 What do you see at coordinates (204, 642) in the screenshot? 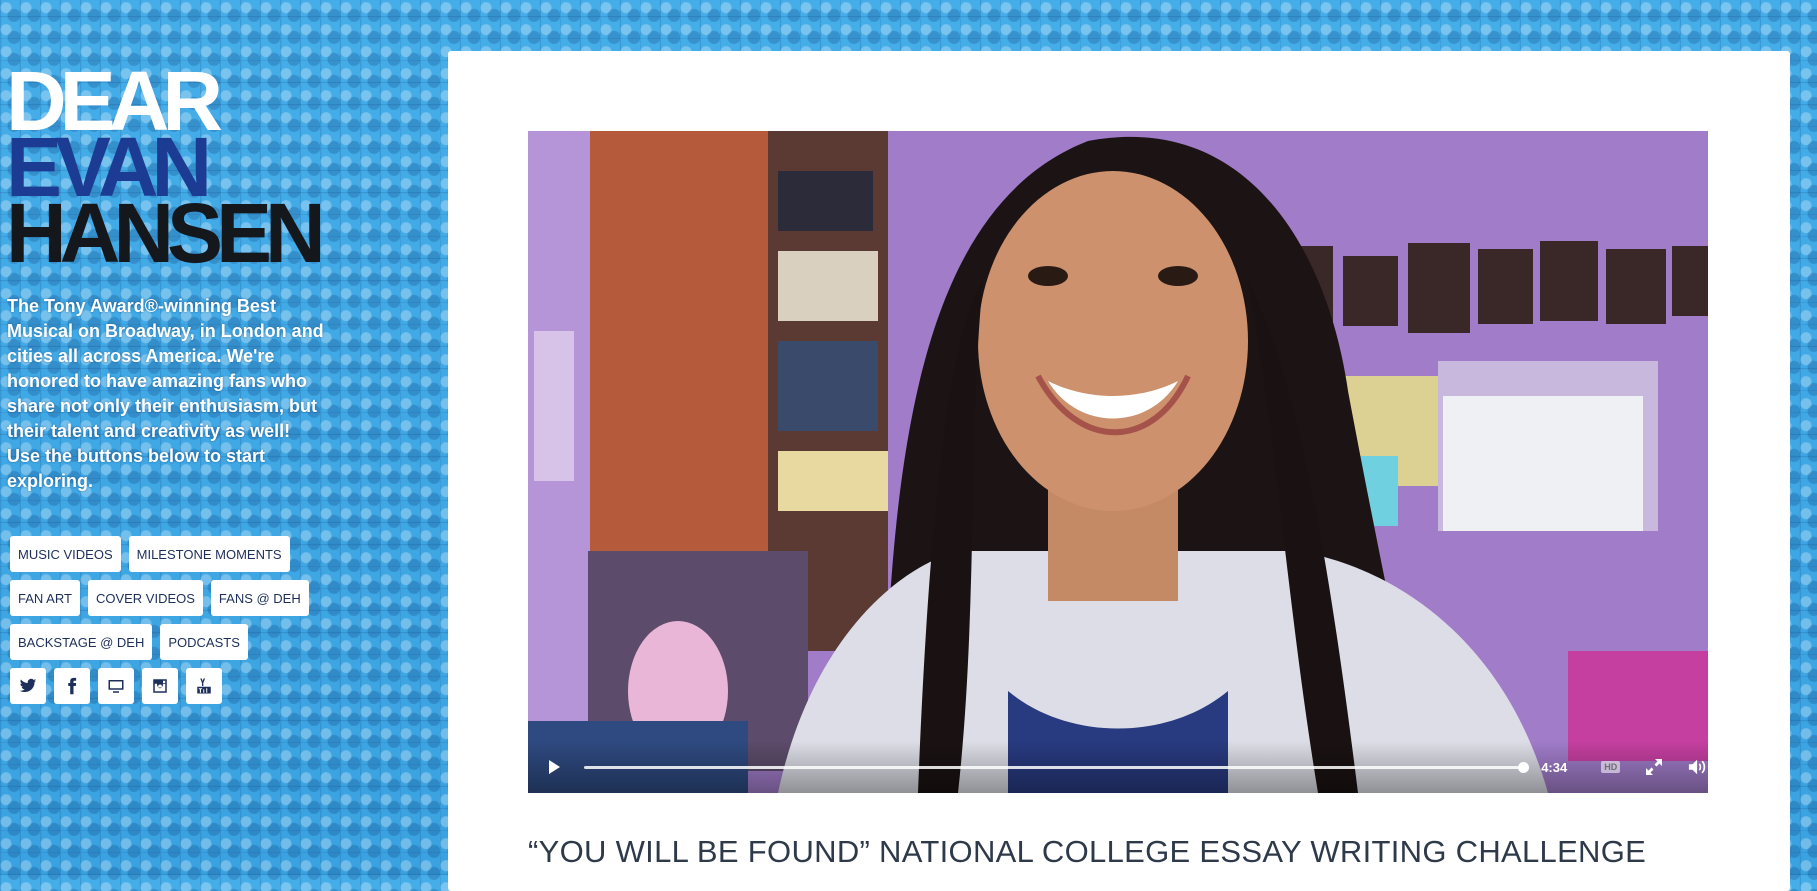
I see `podcasts-button: PODCASTS` at bounding box center [204, 642].